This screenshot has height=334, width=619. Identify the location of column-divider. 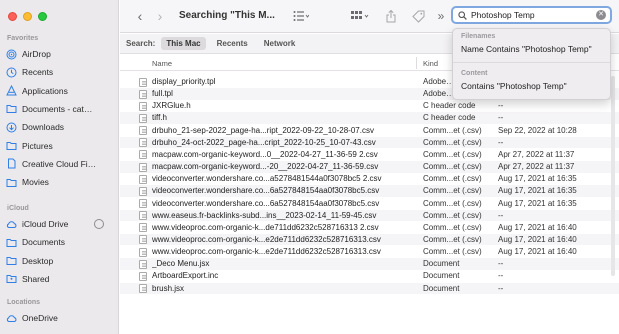
(416, 63).